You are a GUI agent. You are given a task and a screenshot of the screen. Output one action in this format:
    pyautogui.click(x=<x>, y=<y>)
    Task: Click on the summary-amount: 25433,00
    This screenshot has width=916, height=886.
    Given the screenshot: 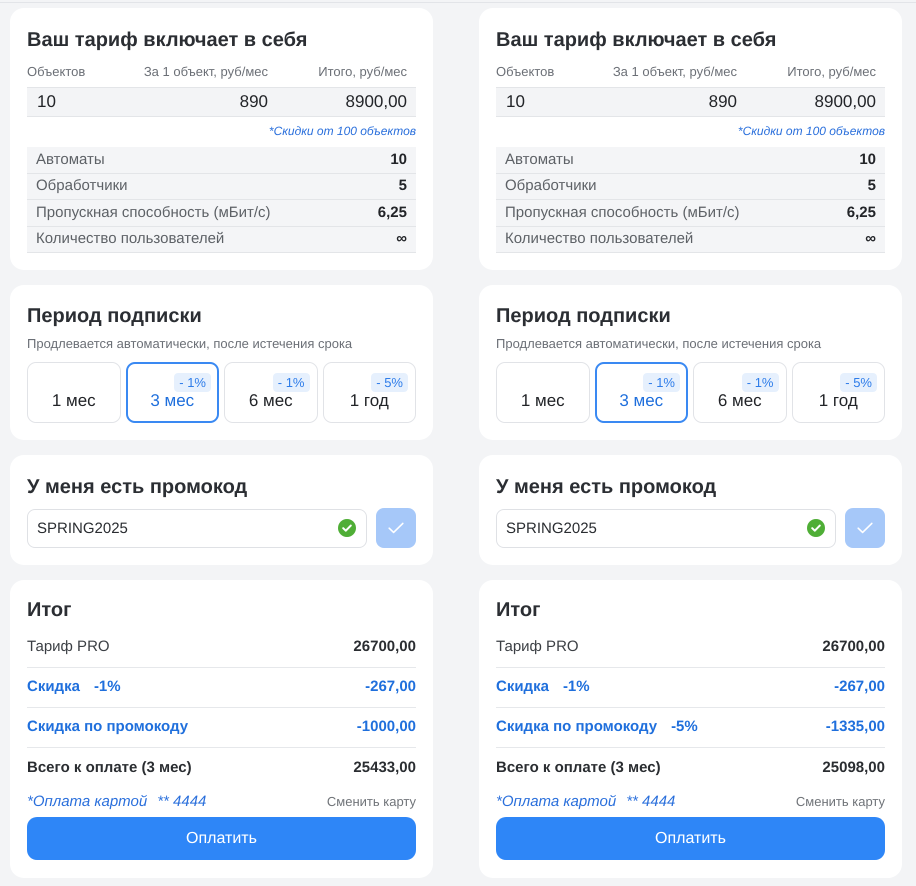 What is the action you would take?
    pyautogui.click(x=384, y=768)
    